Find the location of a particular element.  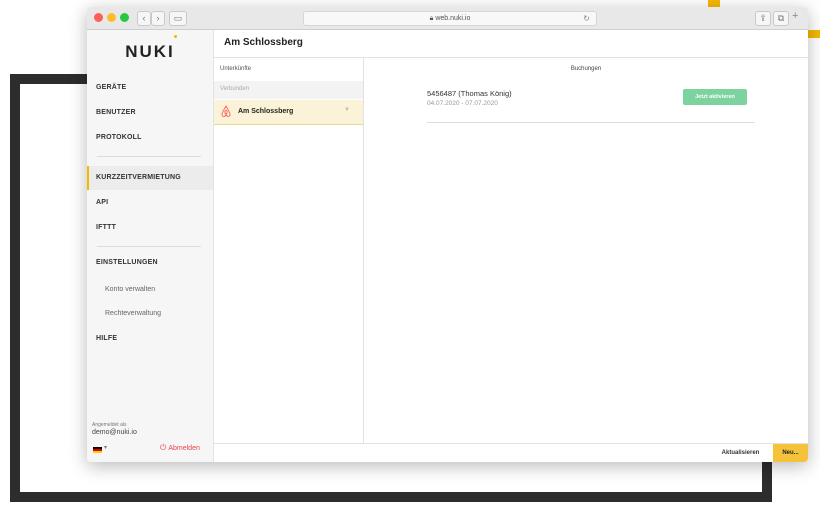

background-yellow-accent-right is located at coordinates (814, 34).